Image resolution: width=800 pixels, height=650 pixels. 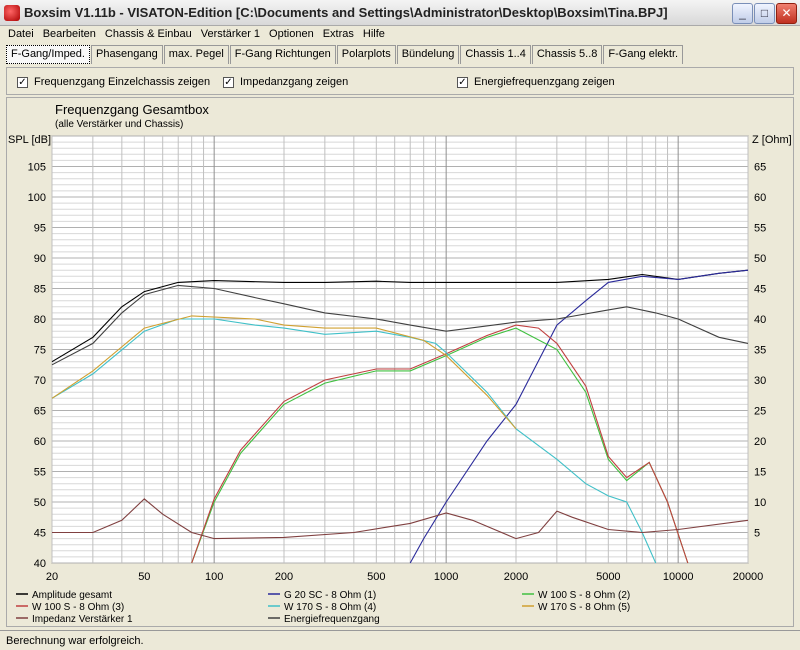 I want to click on y-tick-label: 60, so click(x=40, y=442).